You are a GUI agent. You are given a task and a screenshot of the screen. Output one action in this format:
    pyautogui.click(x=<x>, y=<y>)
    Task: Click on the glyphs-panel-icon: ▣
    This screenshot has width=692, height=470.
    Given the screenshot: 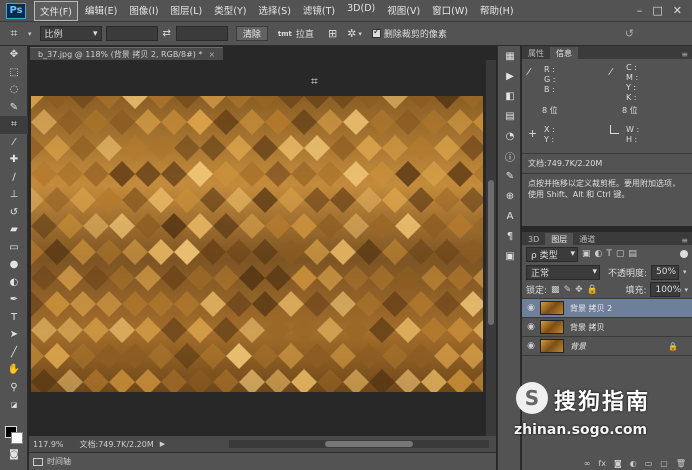 What is the action you would take?
    pyautogui.click(x=510, y=256)
    